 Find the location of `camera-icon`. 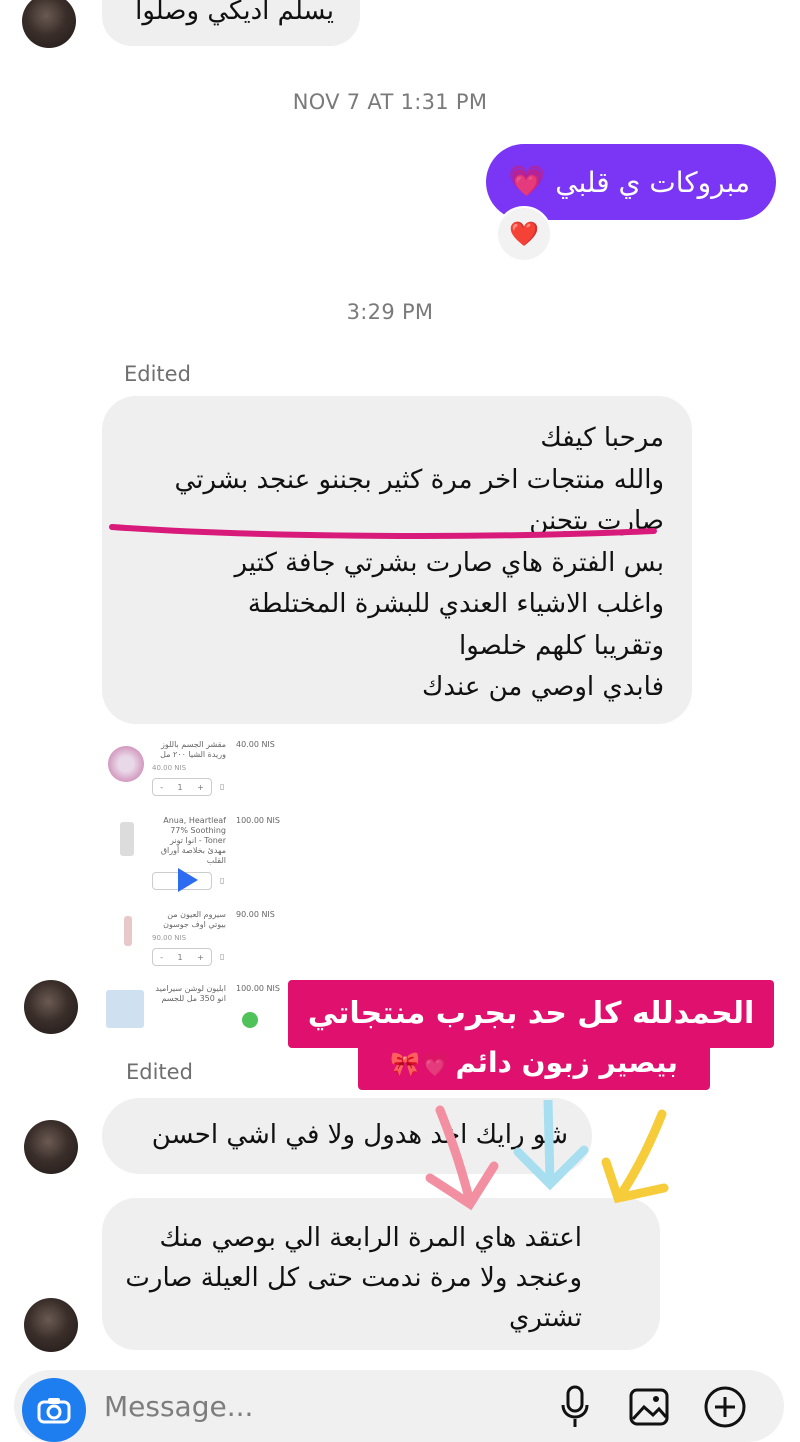

camera-icon is located at coordinates (54, 1411).